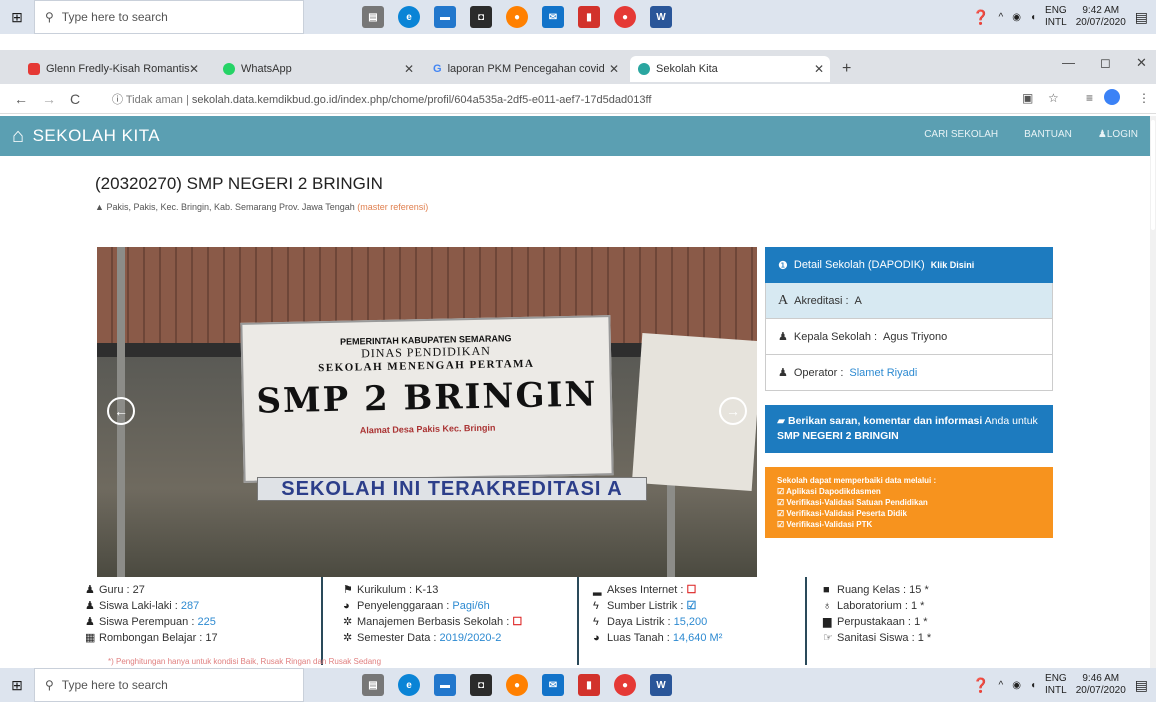  I want to click on link-aplikasi-dapodik: ☑ Aplikasi Dapodikdasmen, so click(909, 491).